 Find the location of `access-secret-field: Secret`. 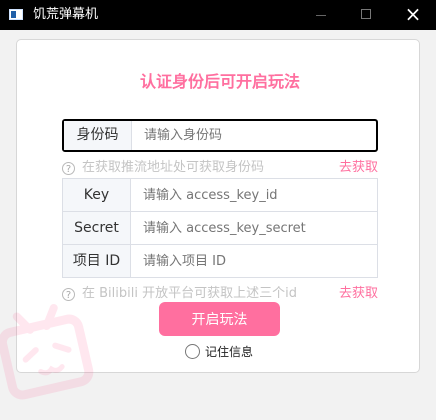

access-secret-field: Secret is located at coordinates (220, 228).